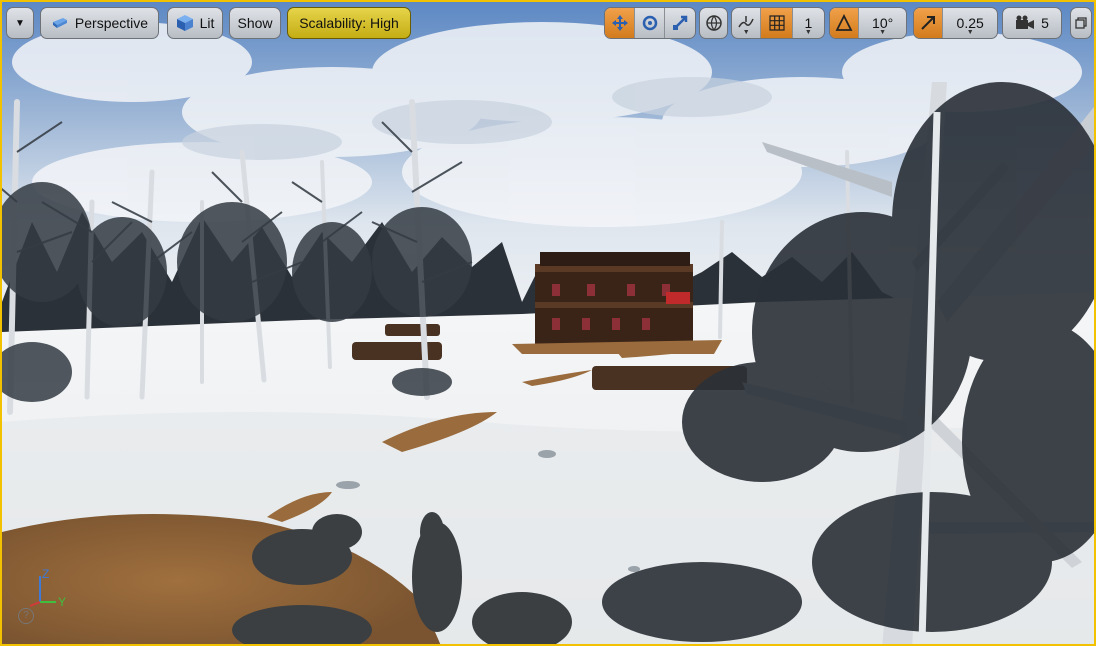  I want to click on lit-label: Lit, so click(207, 23).